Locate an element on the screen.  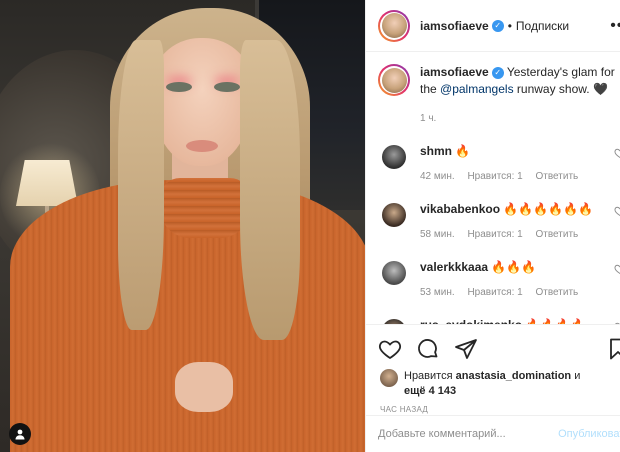
comment-text: 🔥🔥🔥 is located at coordinates (514, 267).